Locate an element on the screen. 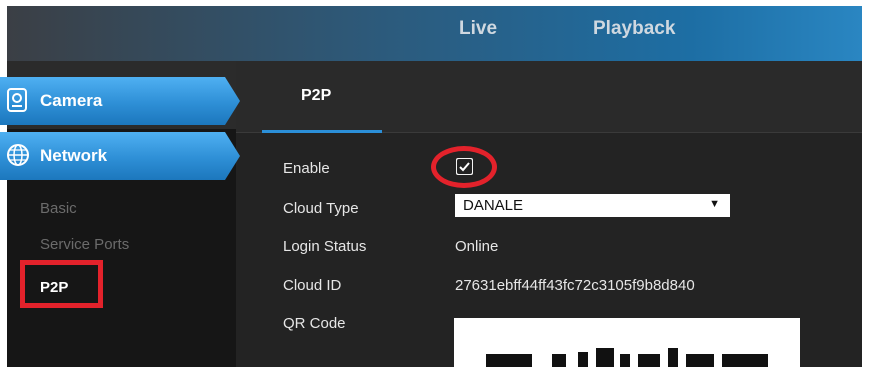 The height and width of the screenshot is (367, 869). dropdown-arrow-icon: ▼ is located at coordinates (714, 204).